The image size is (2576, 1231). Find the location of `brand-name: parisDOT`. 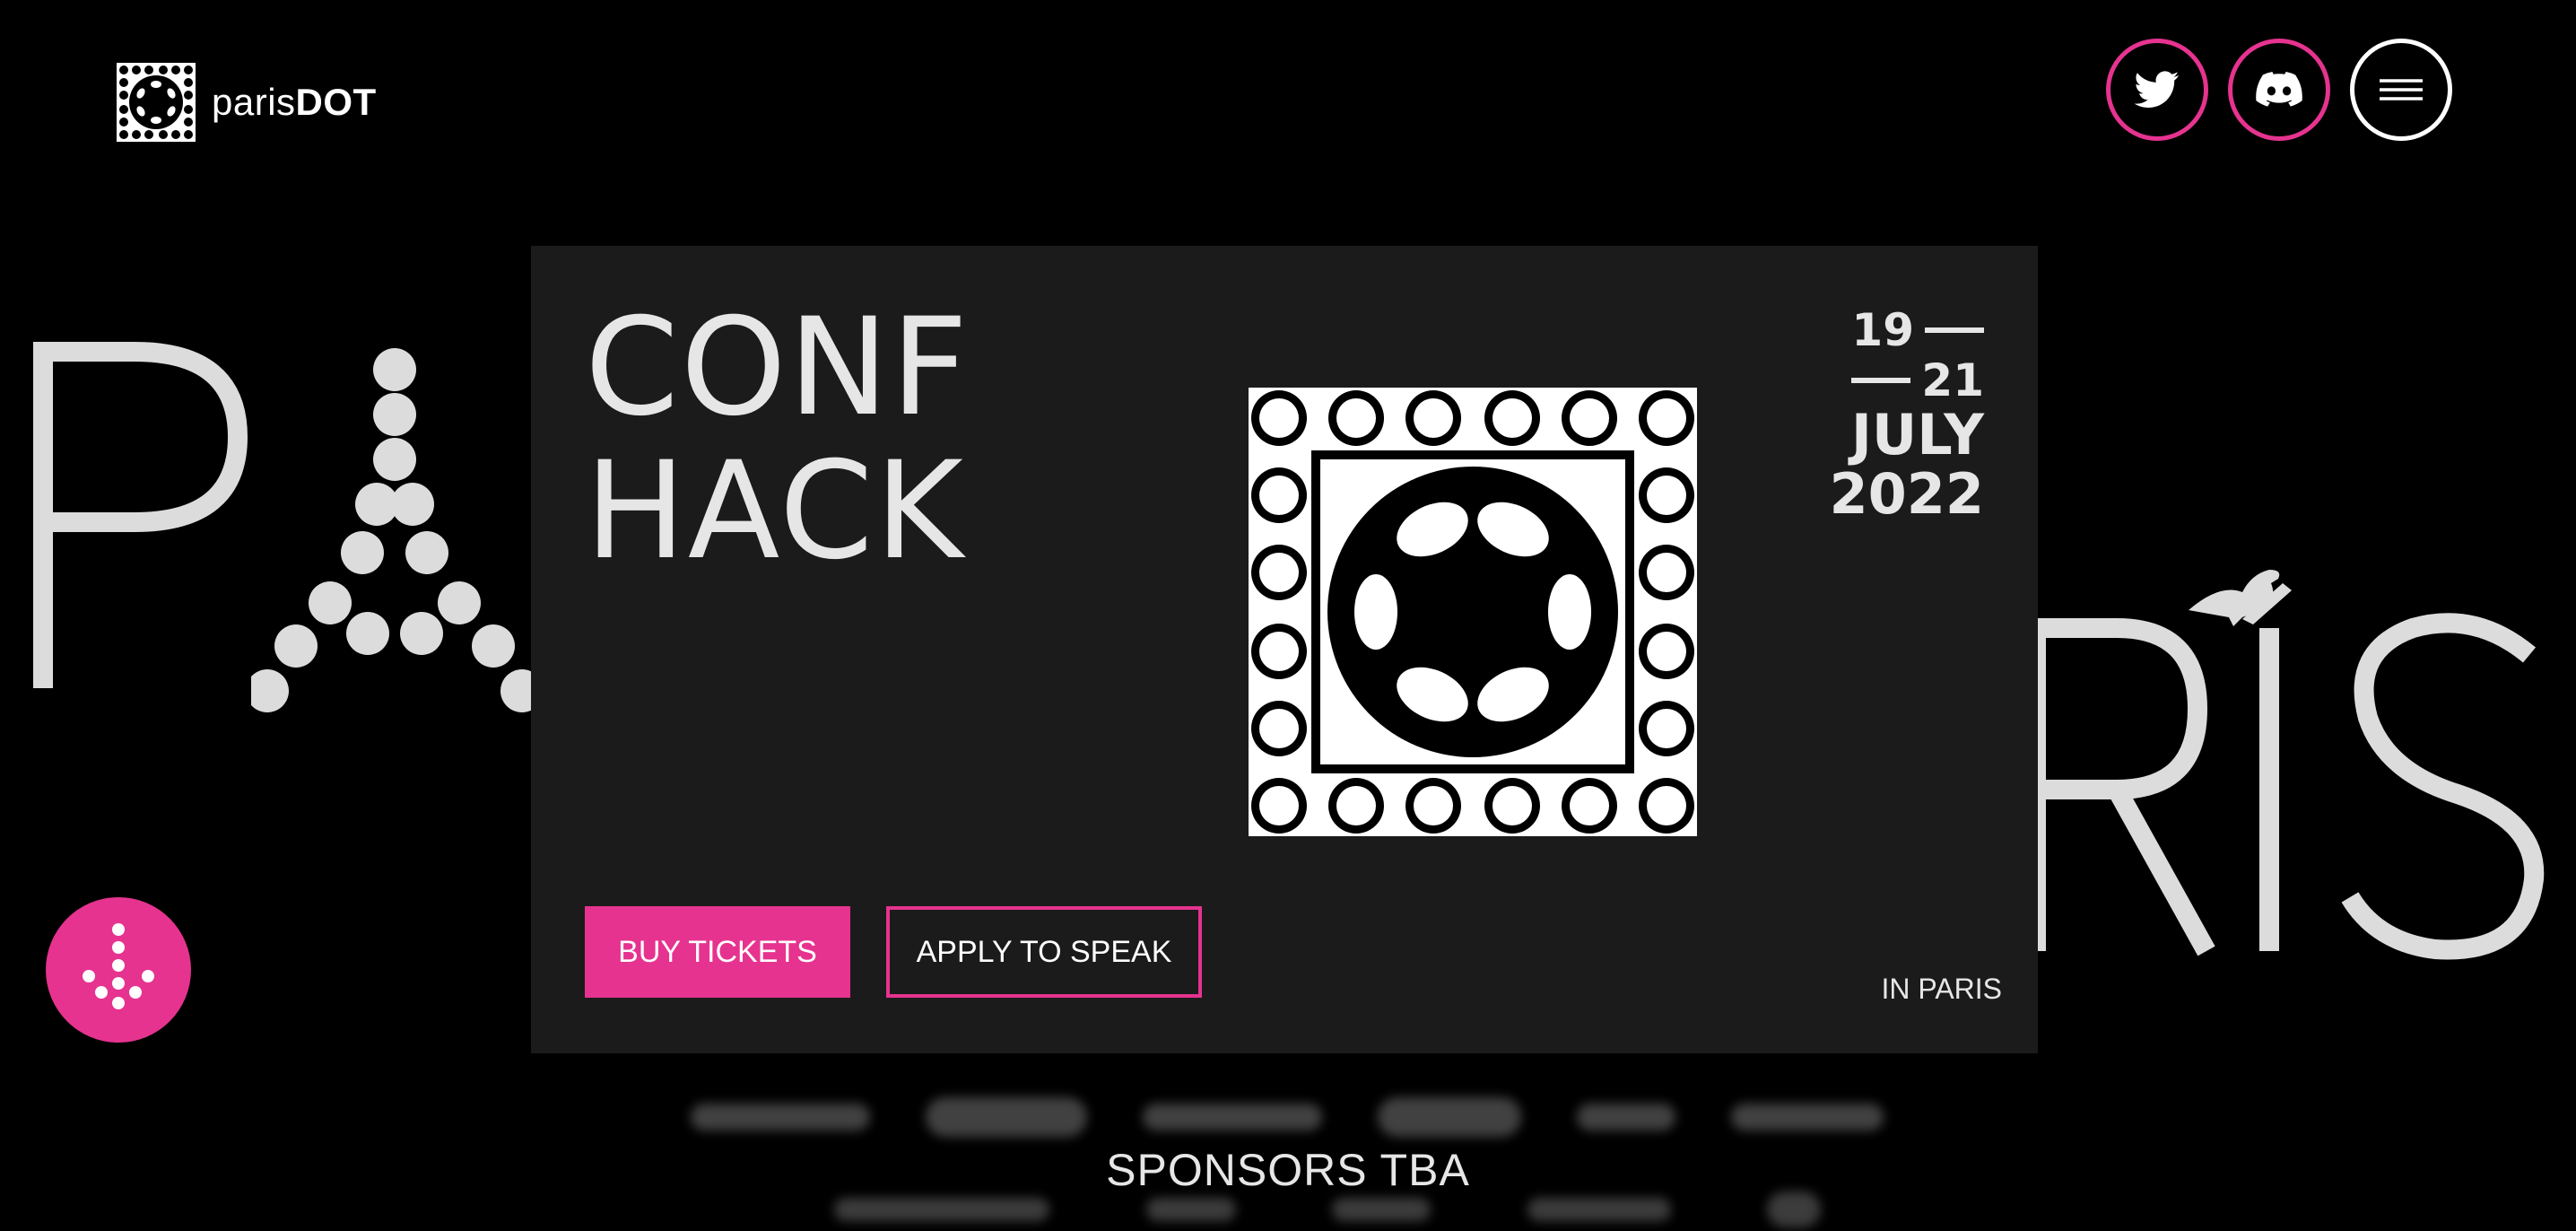

brand-name: parisDOT is located at coordinates (294, 102).